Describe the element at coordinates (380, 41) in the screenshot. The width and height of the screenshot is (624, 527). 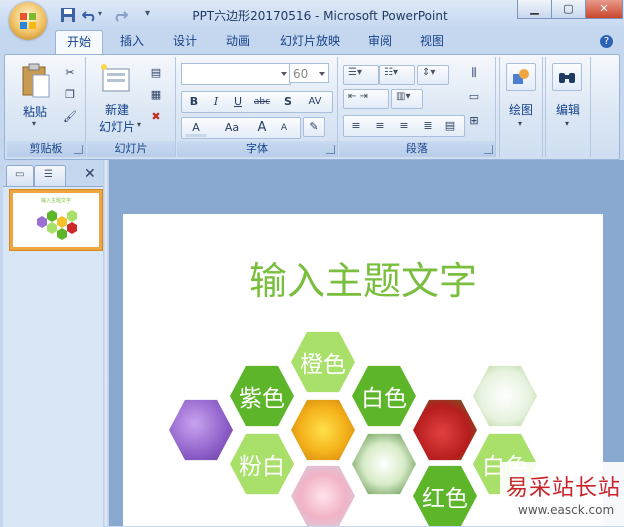
I see `tab-review: 审阅` at that location.